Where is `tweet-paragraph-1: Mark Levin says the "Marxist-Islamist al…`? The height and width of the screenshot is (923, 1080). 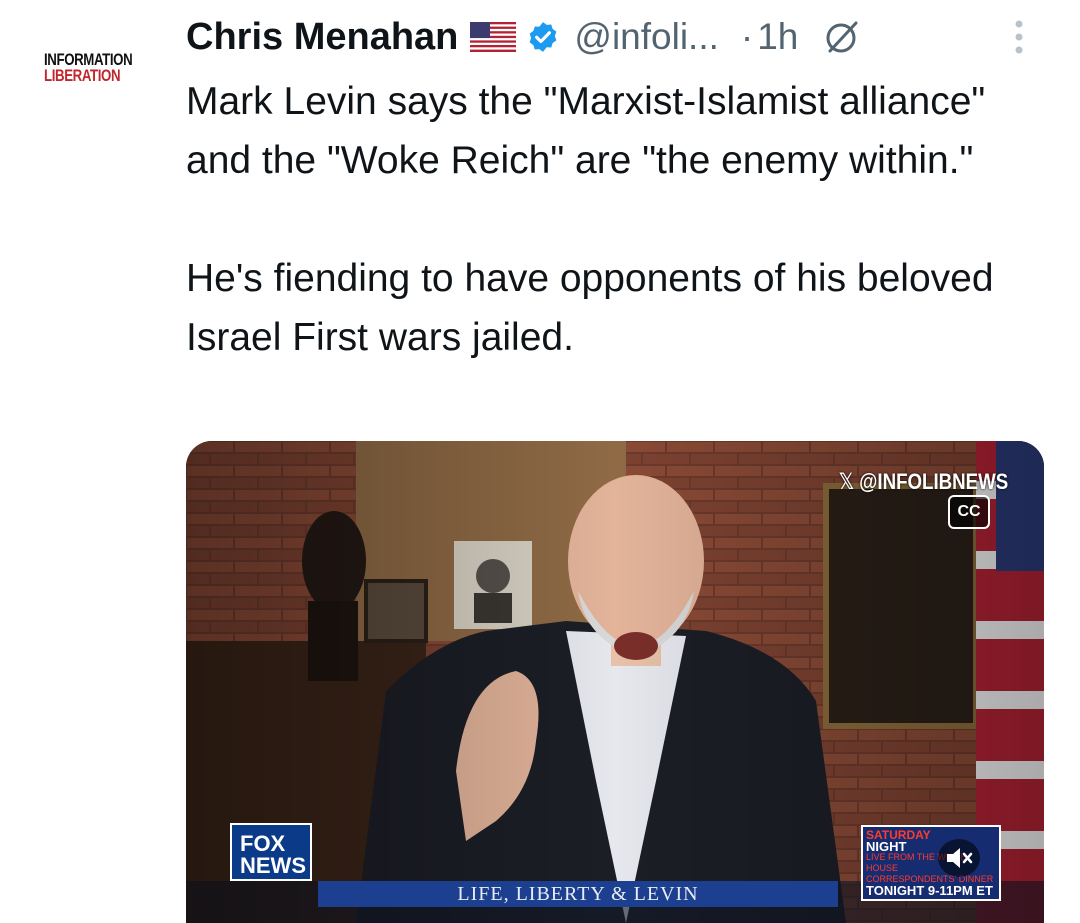 tweet-paragraph-1: Mark Levin says the "Marxist-Islamist al… is located at coordinates (586, 131).